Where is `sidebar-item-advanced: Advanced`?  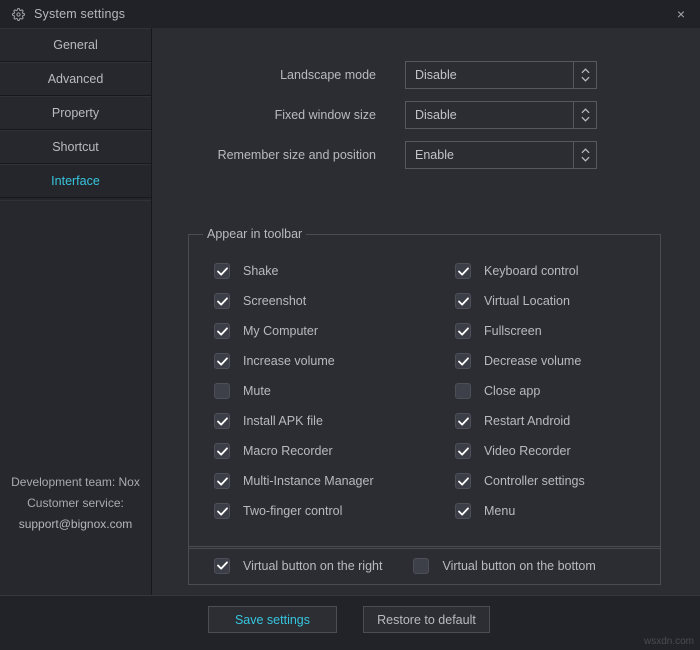
sidebar-item-advanced: Advanced is located at coordinates (75, 79).